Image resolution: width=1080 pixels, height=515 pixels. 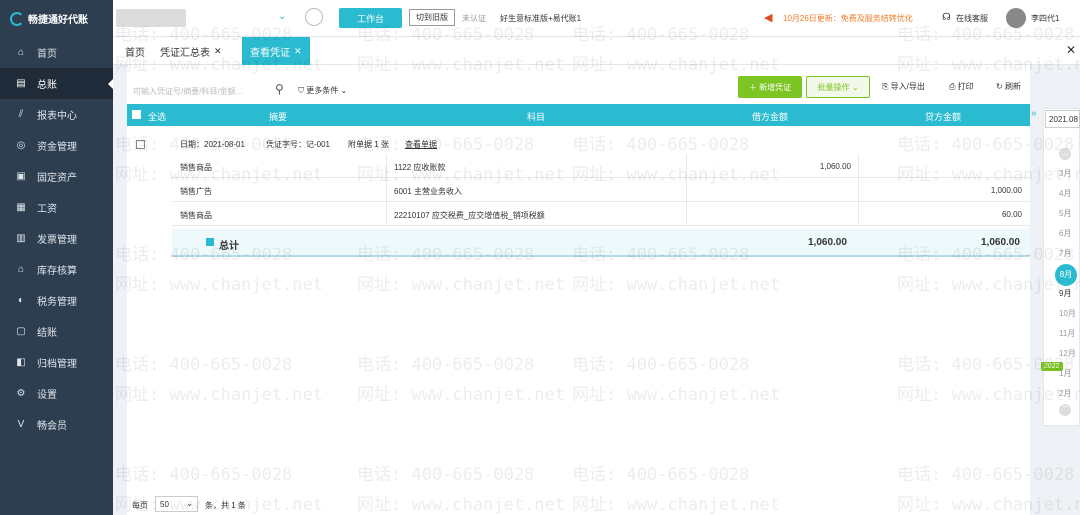 I want to click on period-year-input: 2021.08, so click(x=1062, y=119).